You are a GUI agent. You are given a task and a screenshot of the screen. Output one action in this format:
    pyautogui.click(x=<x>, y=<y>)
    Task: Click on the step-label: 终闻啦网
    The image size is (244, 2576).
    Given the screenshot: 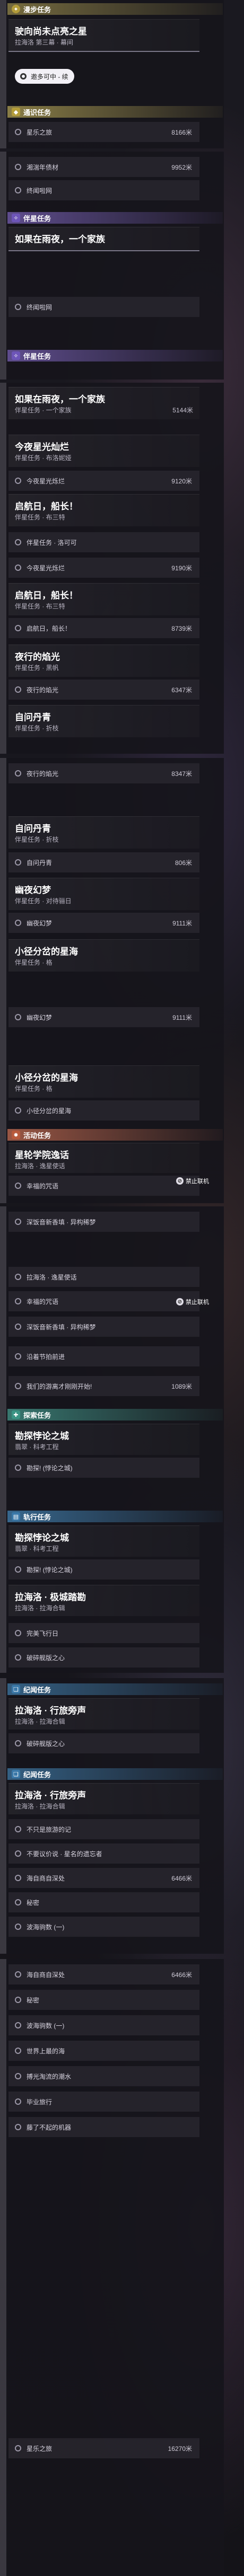 What is the action you would take?
    pyautogui.click(x=40, y=191)
    